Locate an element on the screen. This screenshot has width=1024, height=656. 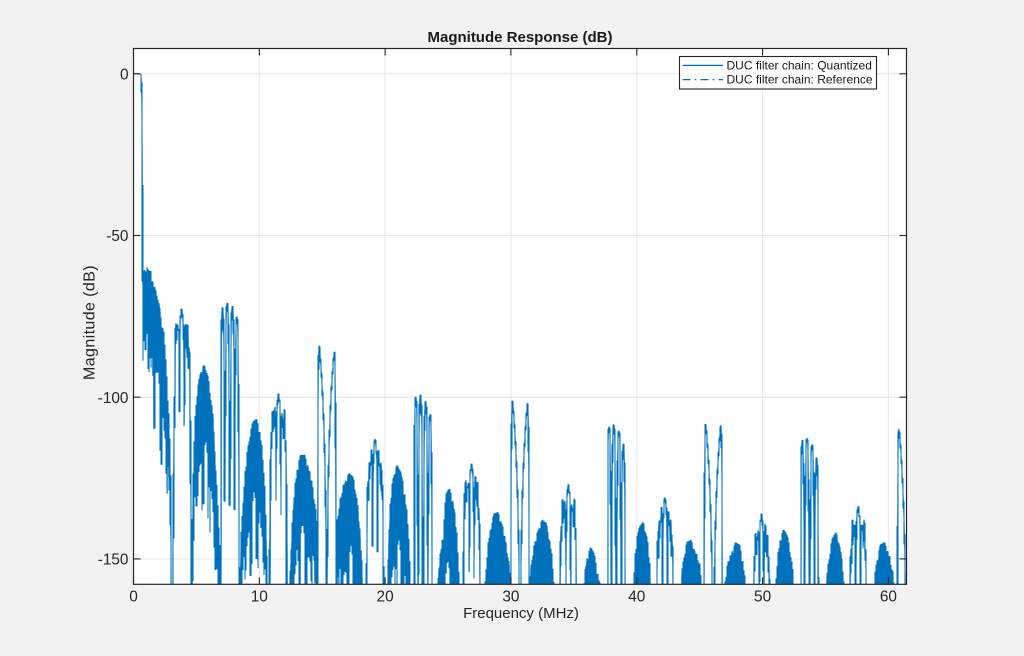
svg-text: 20 is located at coordinates (385, 597).